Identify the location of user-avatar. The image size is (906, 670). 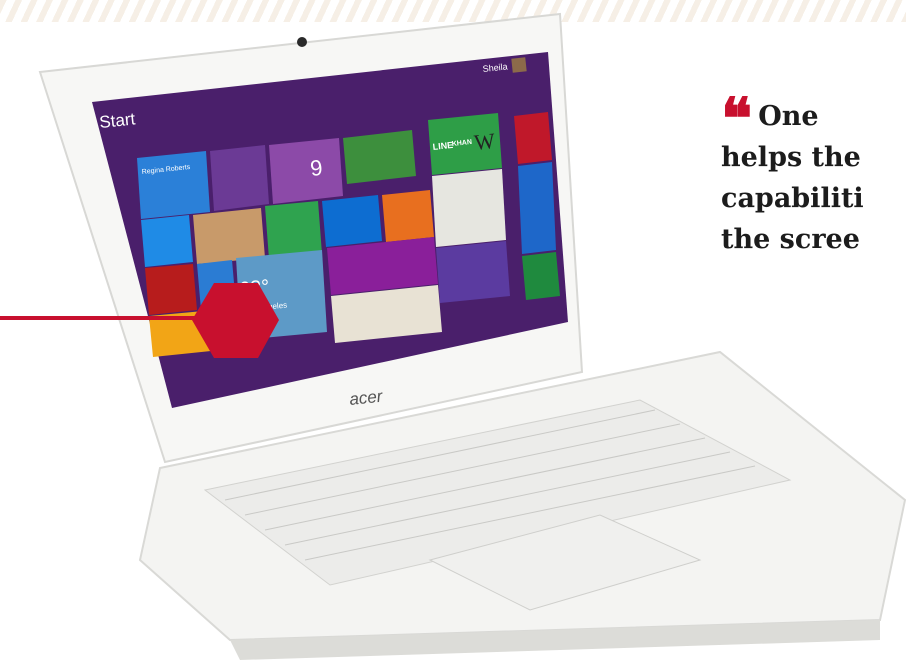
(519, 65).